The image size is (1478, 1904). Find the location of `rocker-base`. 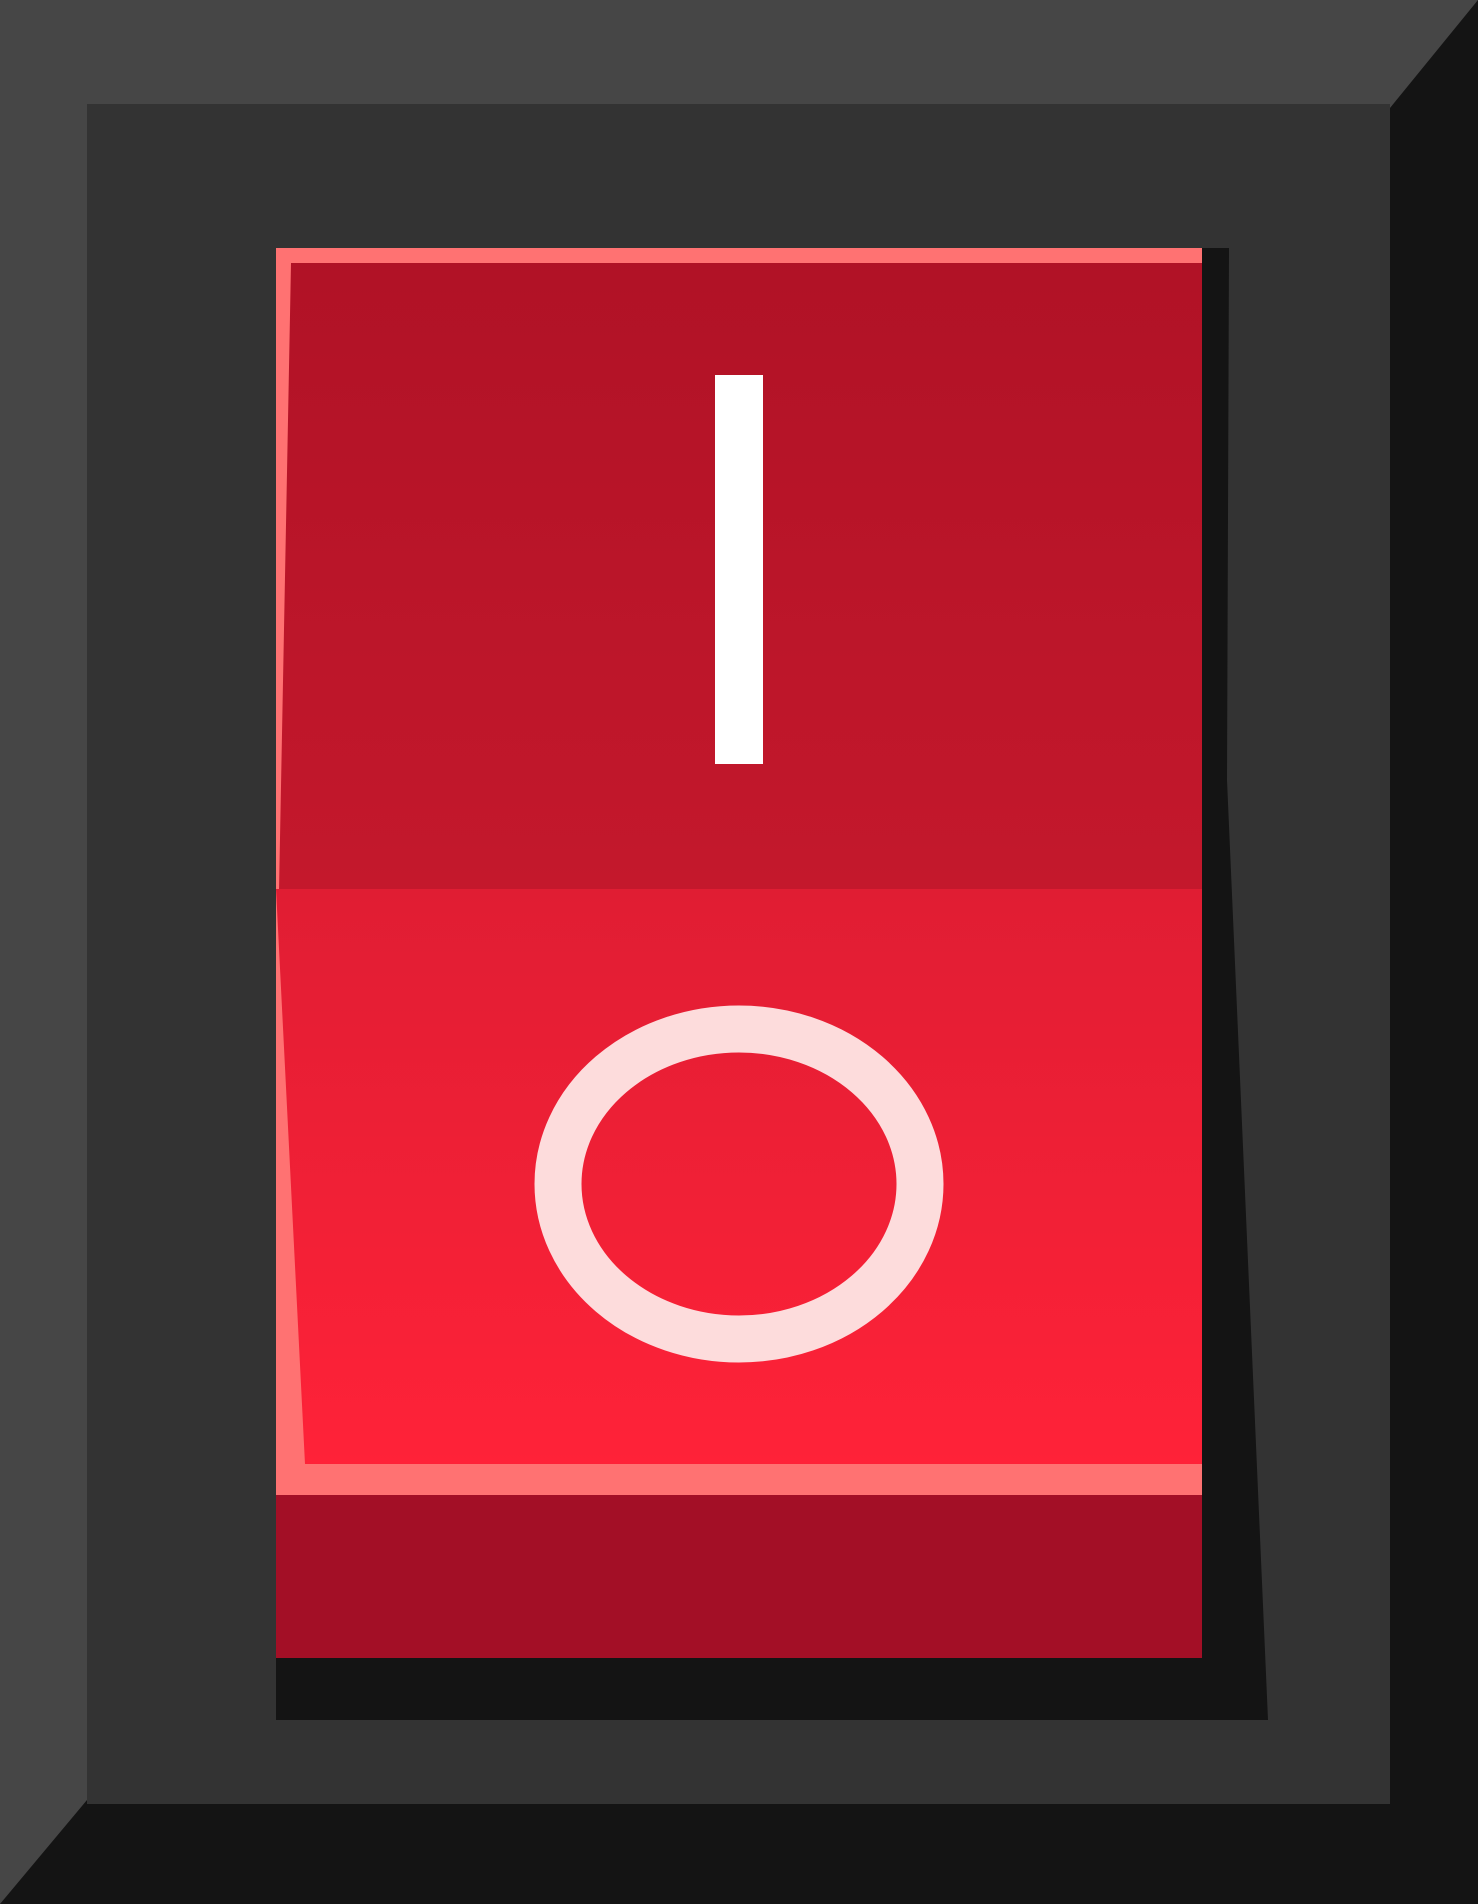

rocker-base is located at coordinates (739, 1574).